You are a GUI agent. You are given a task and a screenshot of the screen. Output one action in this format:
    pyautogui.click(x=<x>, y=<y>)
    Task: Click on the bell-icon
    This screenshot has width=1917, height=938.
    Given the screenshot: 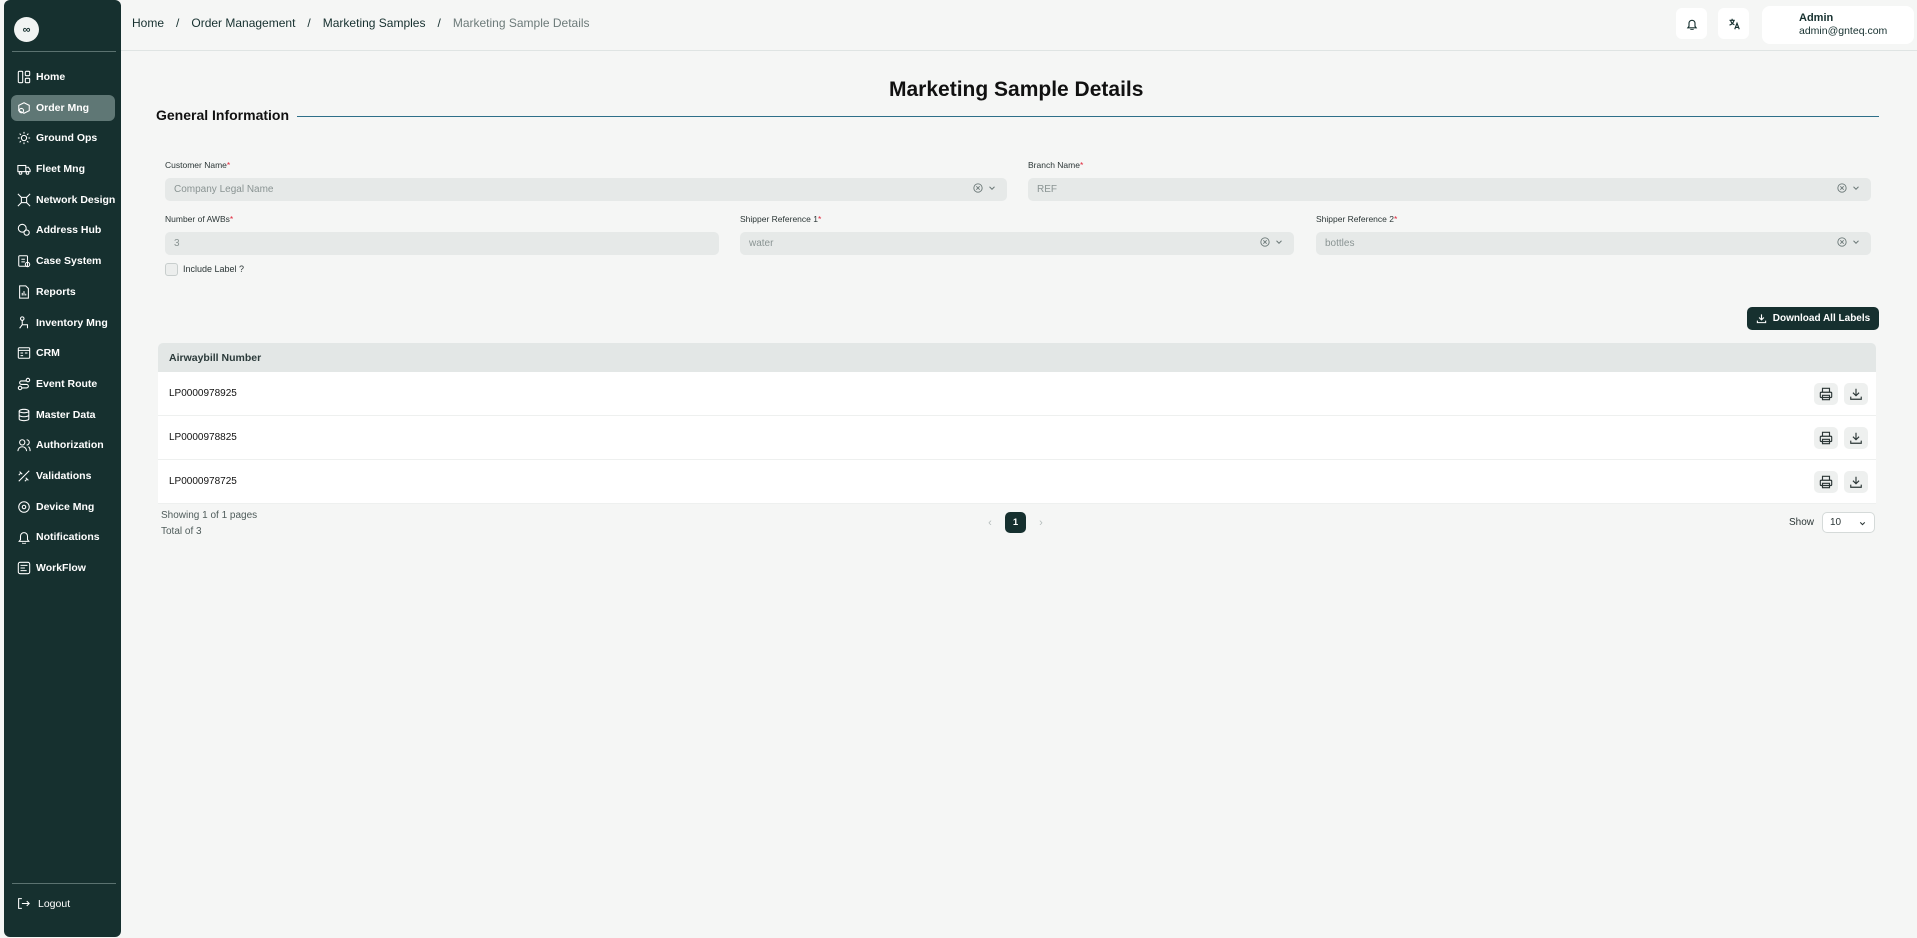 What is the action you would take?
    pyautogui.click(x=24, y=538)
    